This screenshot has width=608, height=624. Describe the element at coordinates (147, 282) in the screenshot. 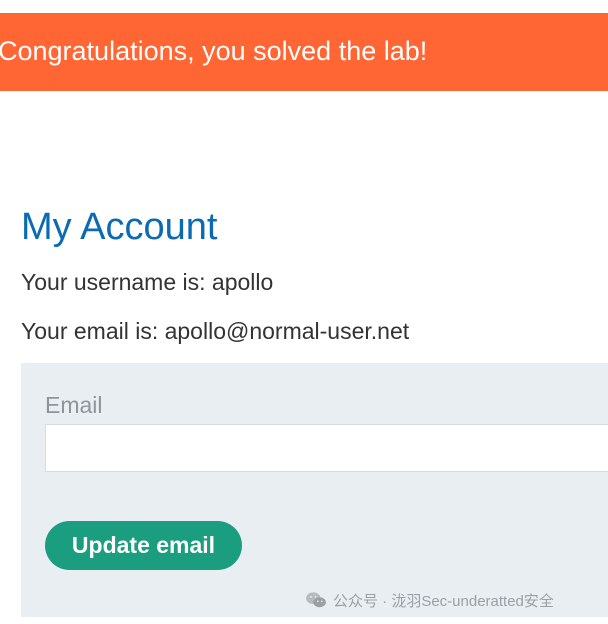

I see `username-text: Your username is: apollo` at that location.